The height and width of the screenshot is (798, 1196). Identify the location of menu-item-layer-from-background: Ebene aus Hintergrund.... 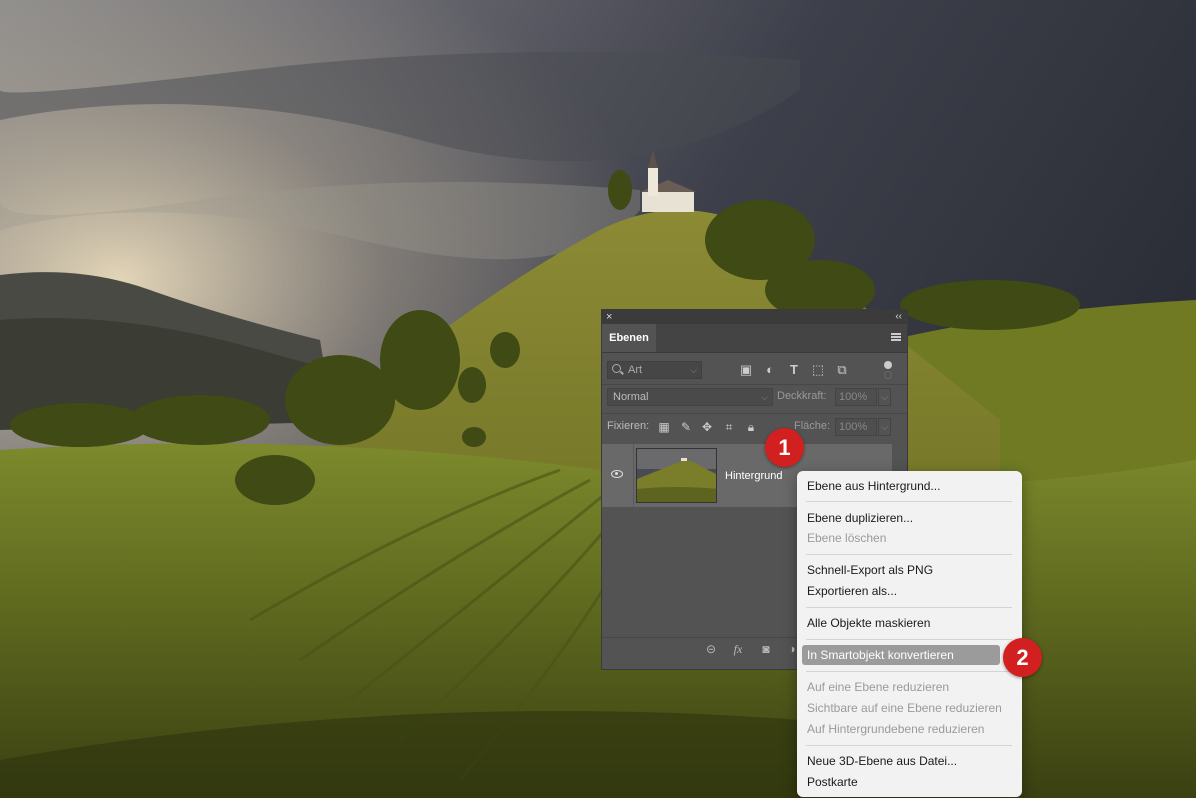
(873, 486).